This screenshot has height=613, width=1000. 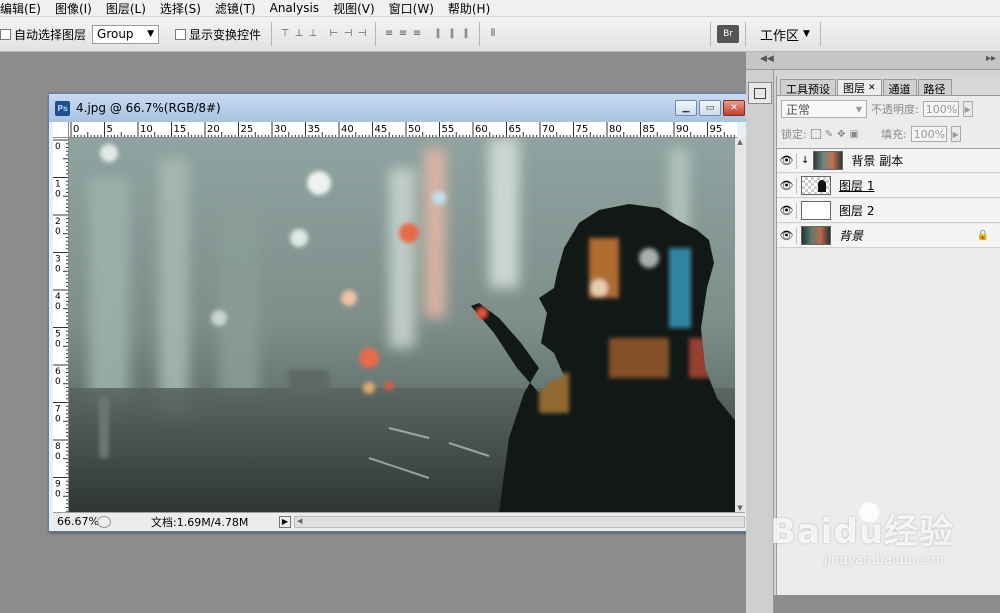 I want to click on opacity-slider-arrow-icon: ▶, so click(x=967, y=109).